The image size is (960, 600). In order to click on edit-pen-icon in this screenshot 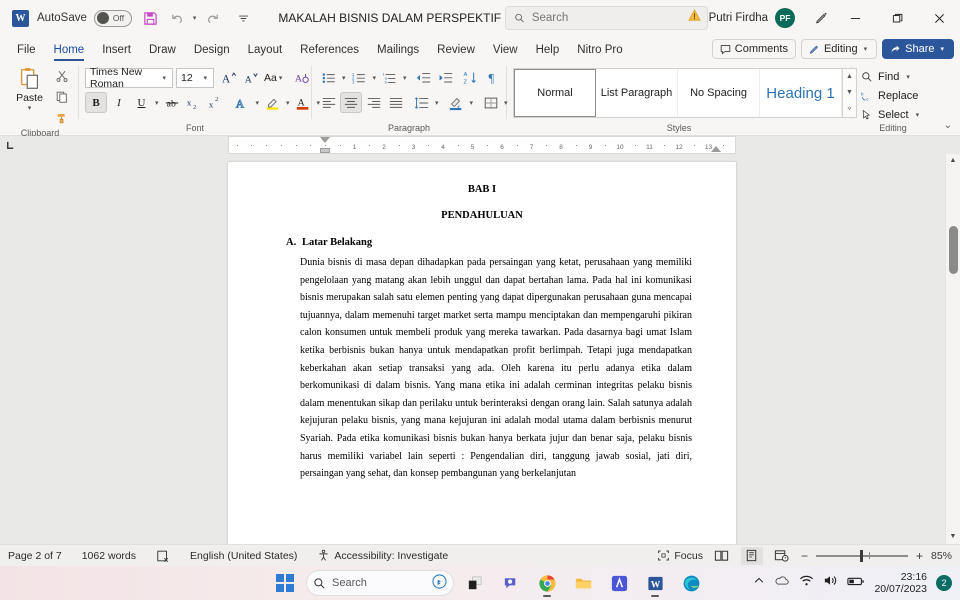, I will do `click(821, 18)`.